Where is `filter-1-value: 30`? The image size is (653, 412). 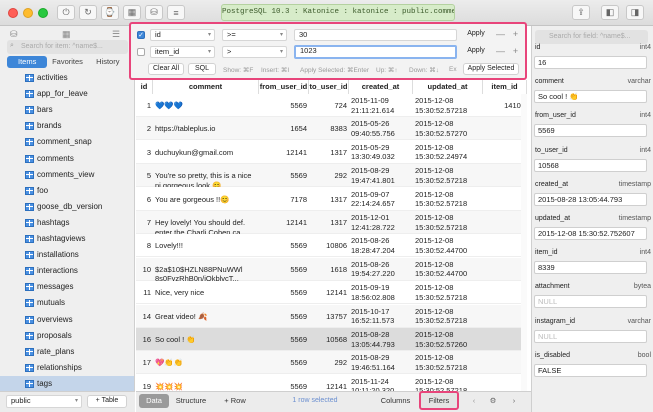
filter-1-value: 30 is located at coordinates (375, 35).